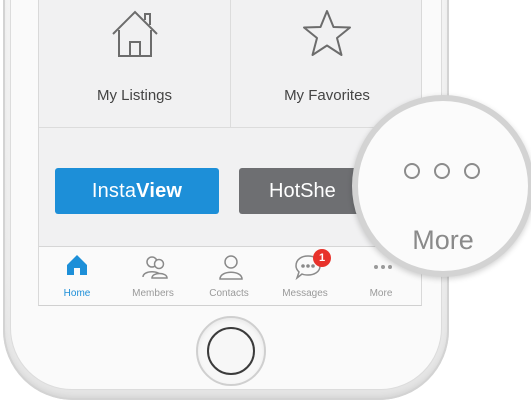 This screenshot has width=531, height=400. I want to click on tab-messages: 1 Messages, so click(305, 276).